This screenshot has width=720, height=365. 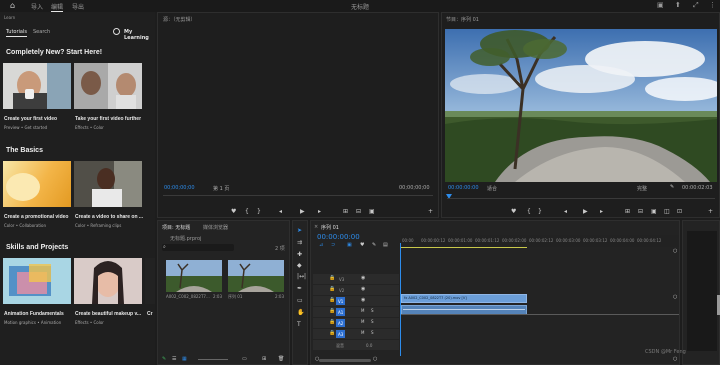 What do you see at coordinates (660, 5) in the screenshot?
I see `workspaces-icon: ▣` at bounding box center [660, 5].